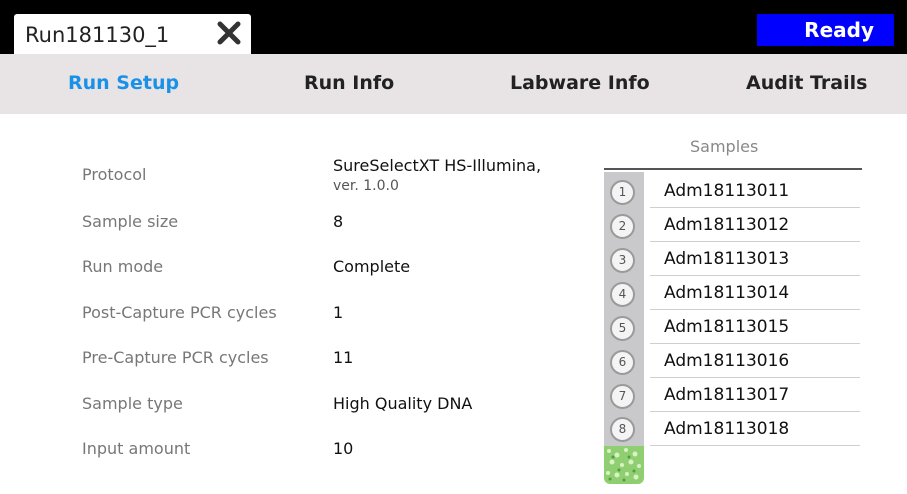 This screenshot has height=494, width=907. Describe the element at coordinates (825, 30) in the screenshot. I see `status-badge: Ready` at that location.